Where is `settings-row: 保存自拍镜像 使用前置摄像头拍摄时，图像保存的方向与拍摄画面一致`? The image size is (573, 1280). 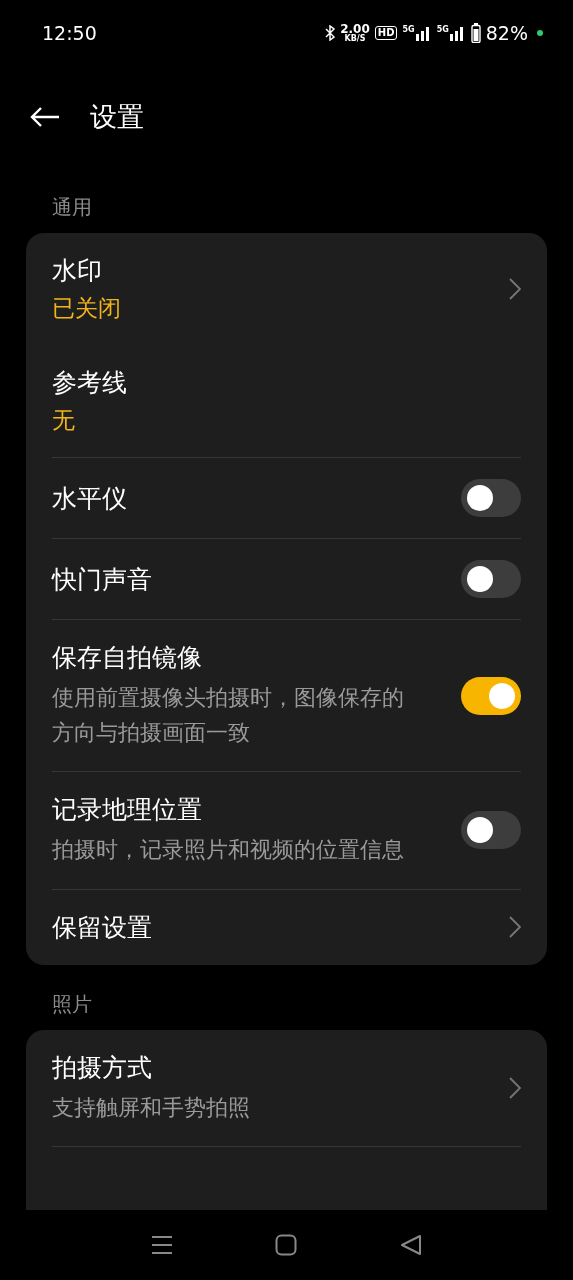
settings-row: 保存自拍镜像 使用前置摄像头拍摄时，图像保存的方向与拍摄画面一致 is located at coordinates (286, 695).